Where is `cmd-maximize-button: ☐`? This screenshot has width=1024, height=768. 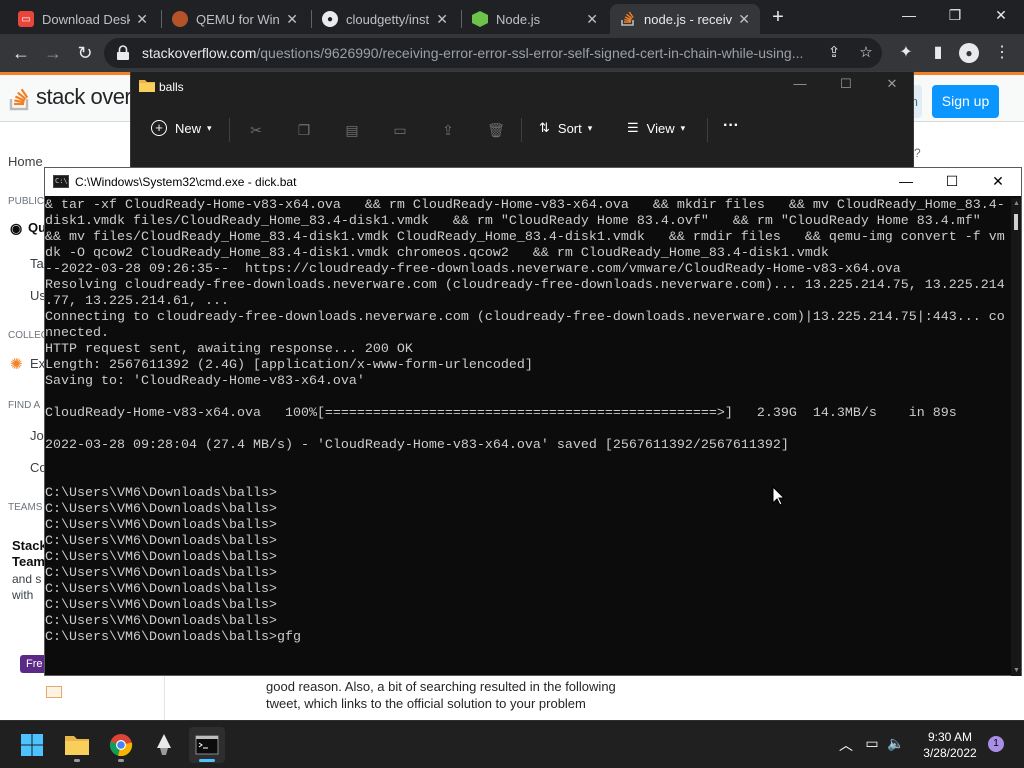 cmd-maximize-button: ☐ is located at coordinates (952, 182).